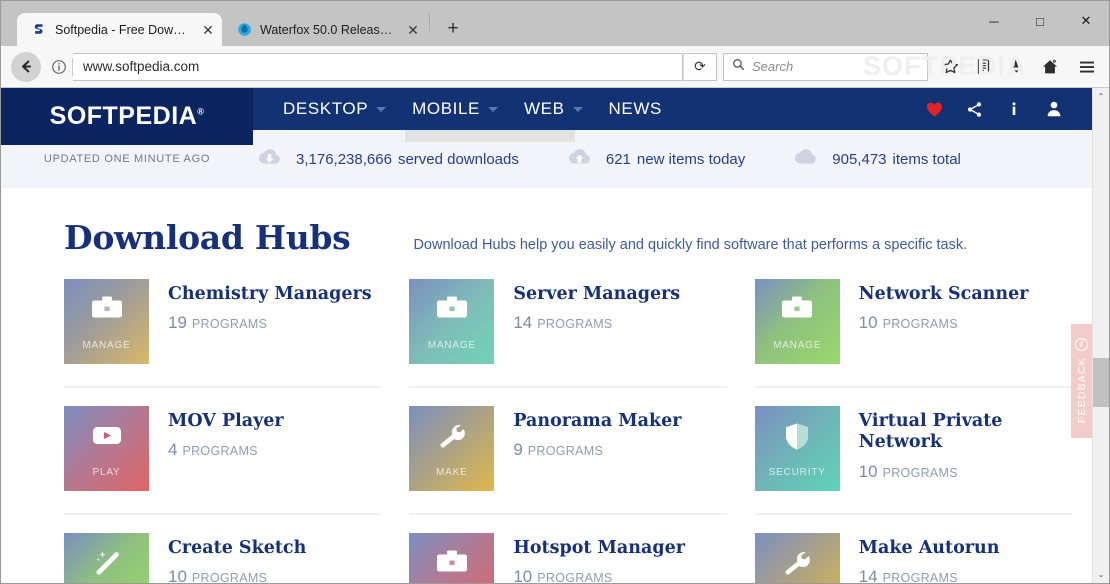  Describe the element at coordinates (934, 306) in the screenshot. I see `hub-info: Network Scanner 10 PROGRAMS` at that location.